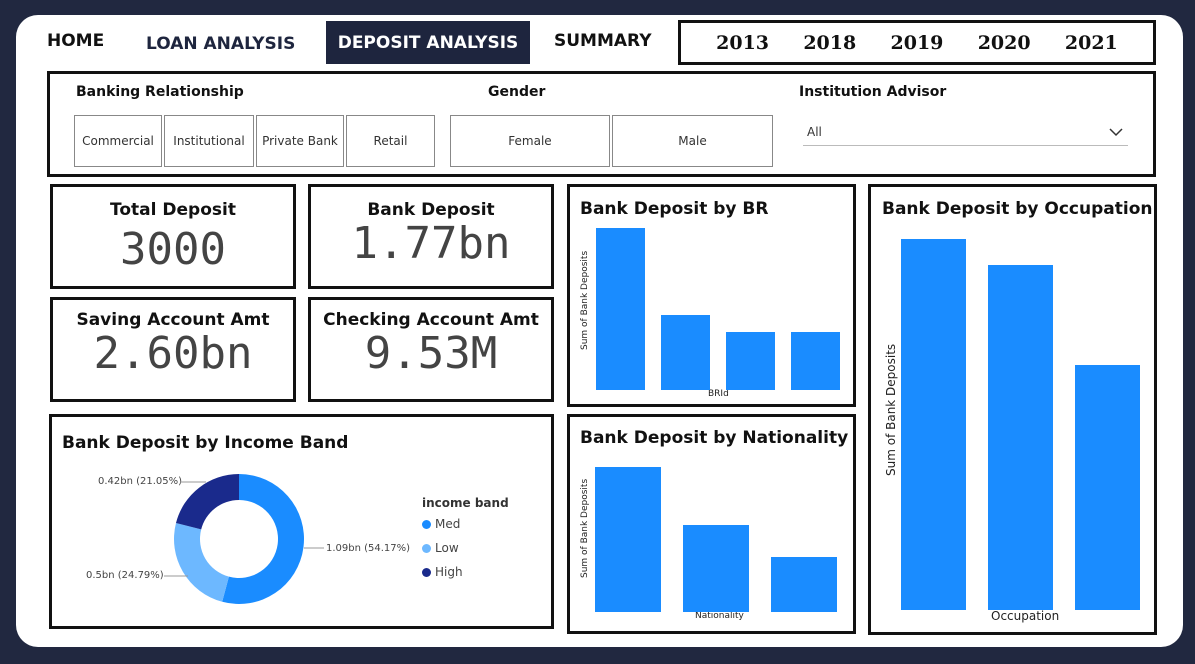 This screenshot has height=664, width=1195. What do you see at coordinates (449, 572) in the screenshot?
I see `legend-label: High` at bounding box center [449, 572].